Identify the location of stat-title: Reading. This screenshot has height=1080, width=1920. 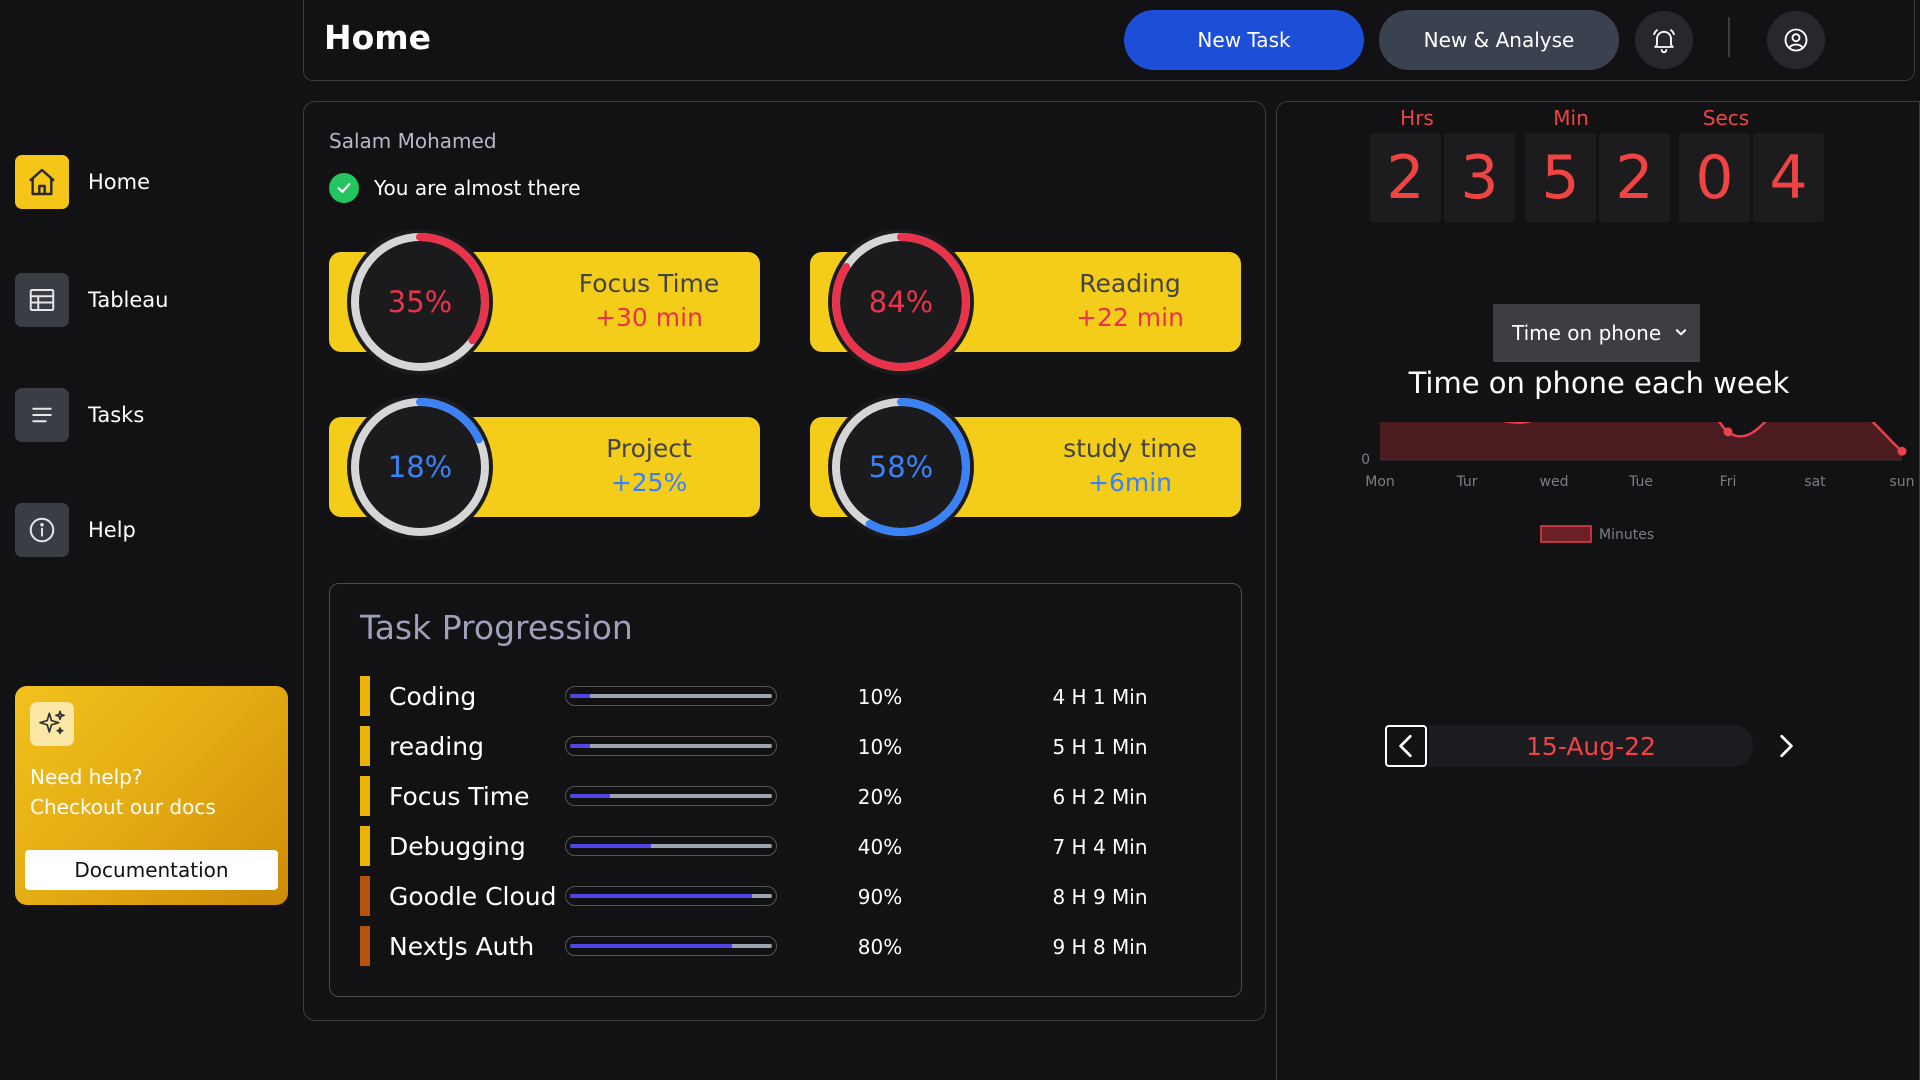
(1130, 283).